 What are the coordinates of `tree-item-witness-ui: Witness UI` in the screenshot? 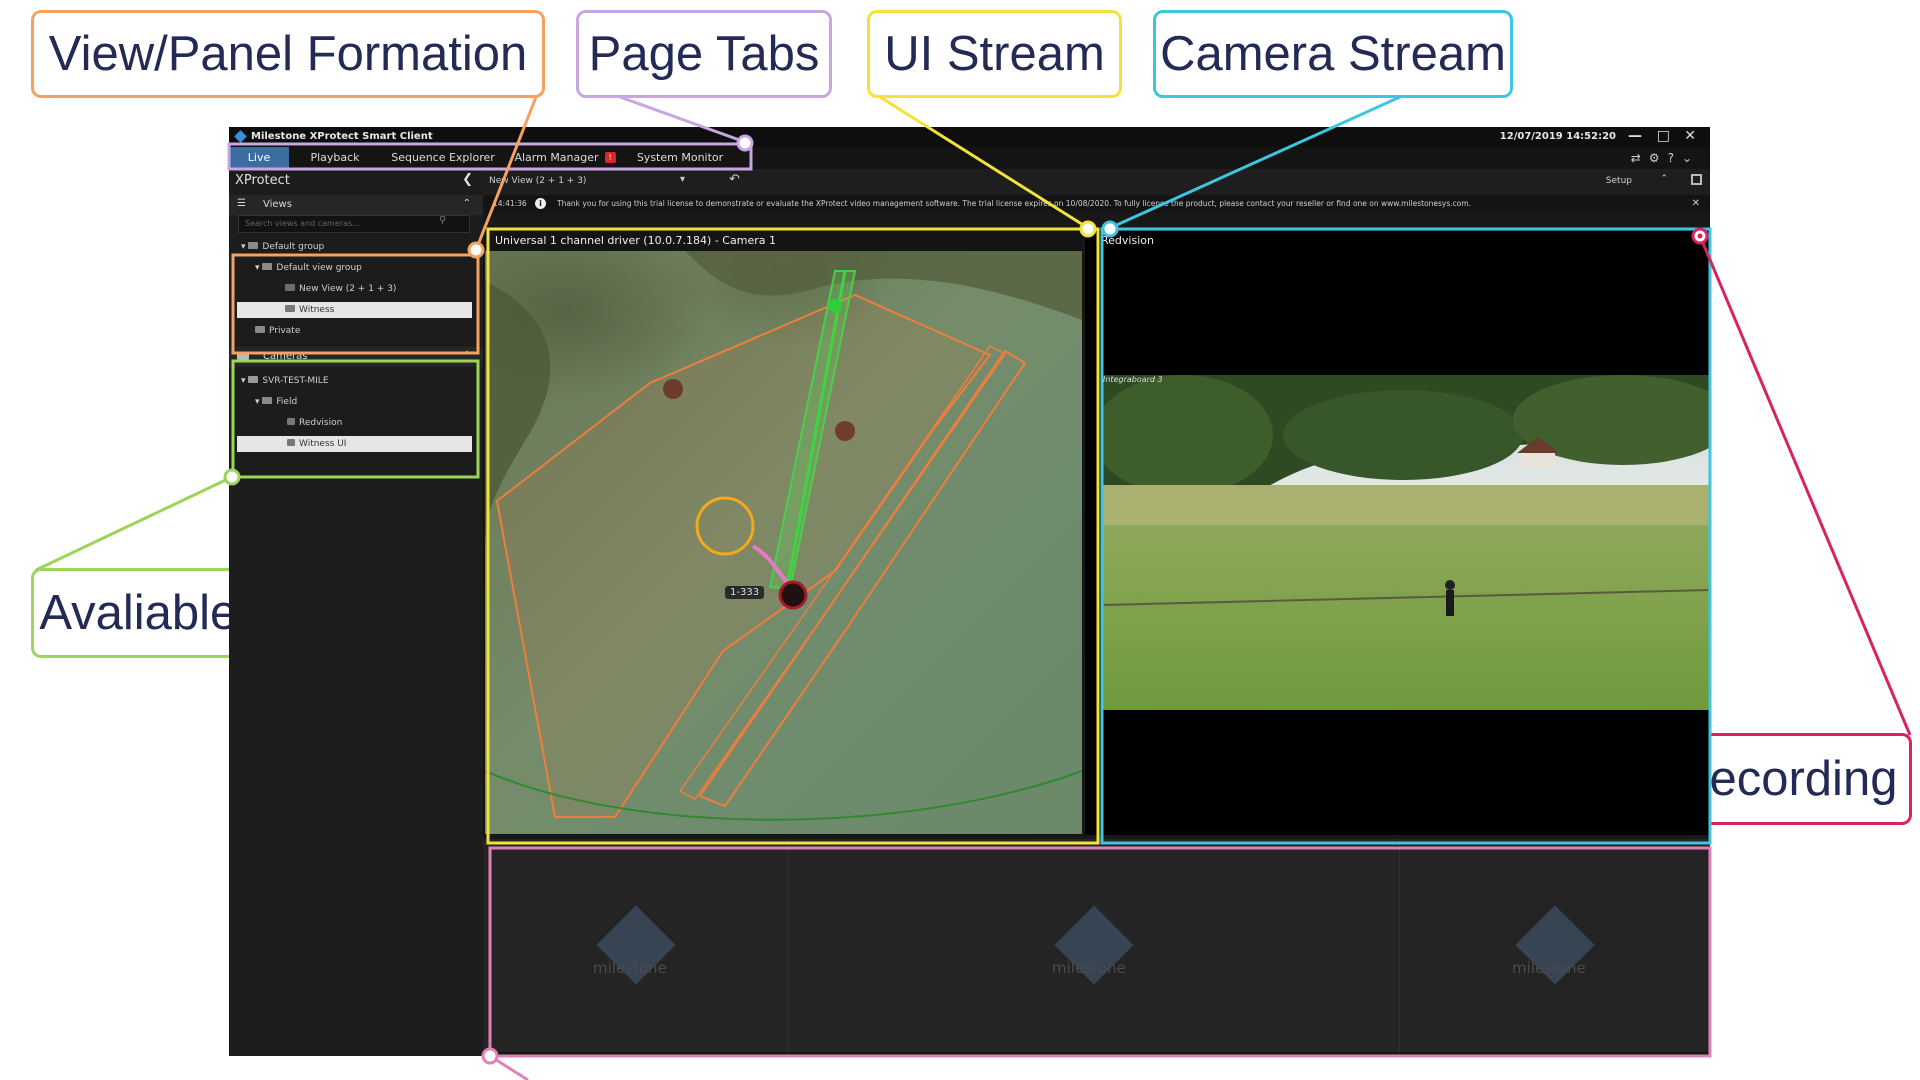 It's located at (354, 444).